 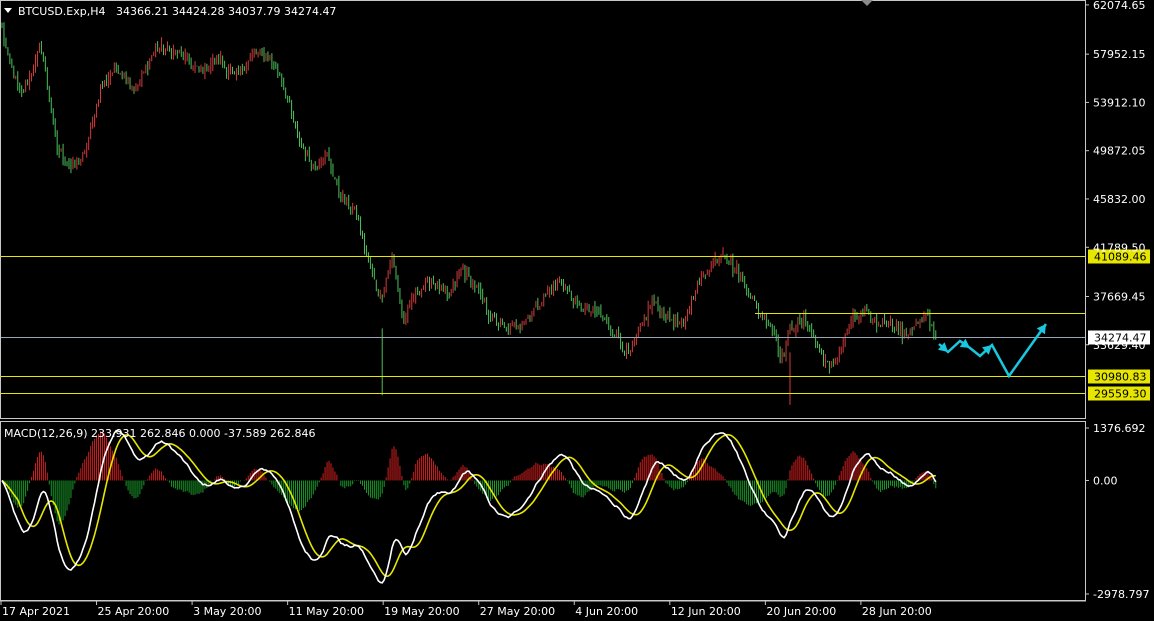 I want to click on time-tick-label: 11 May 20:00, so click(x=326, y=611).